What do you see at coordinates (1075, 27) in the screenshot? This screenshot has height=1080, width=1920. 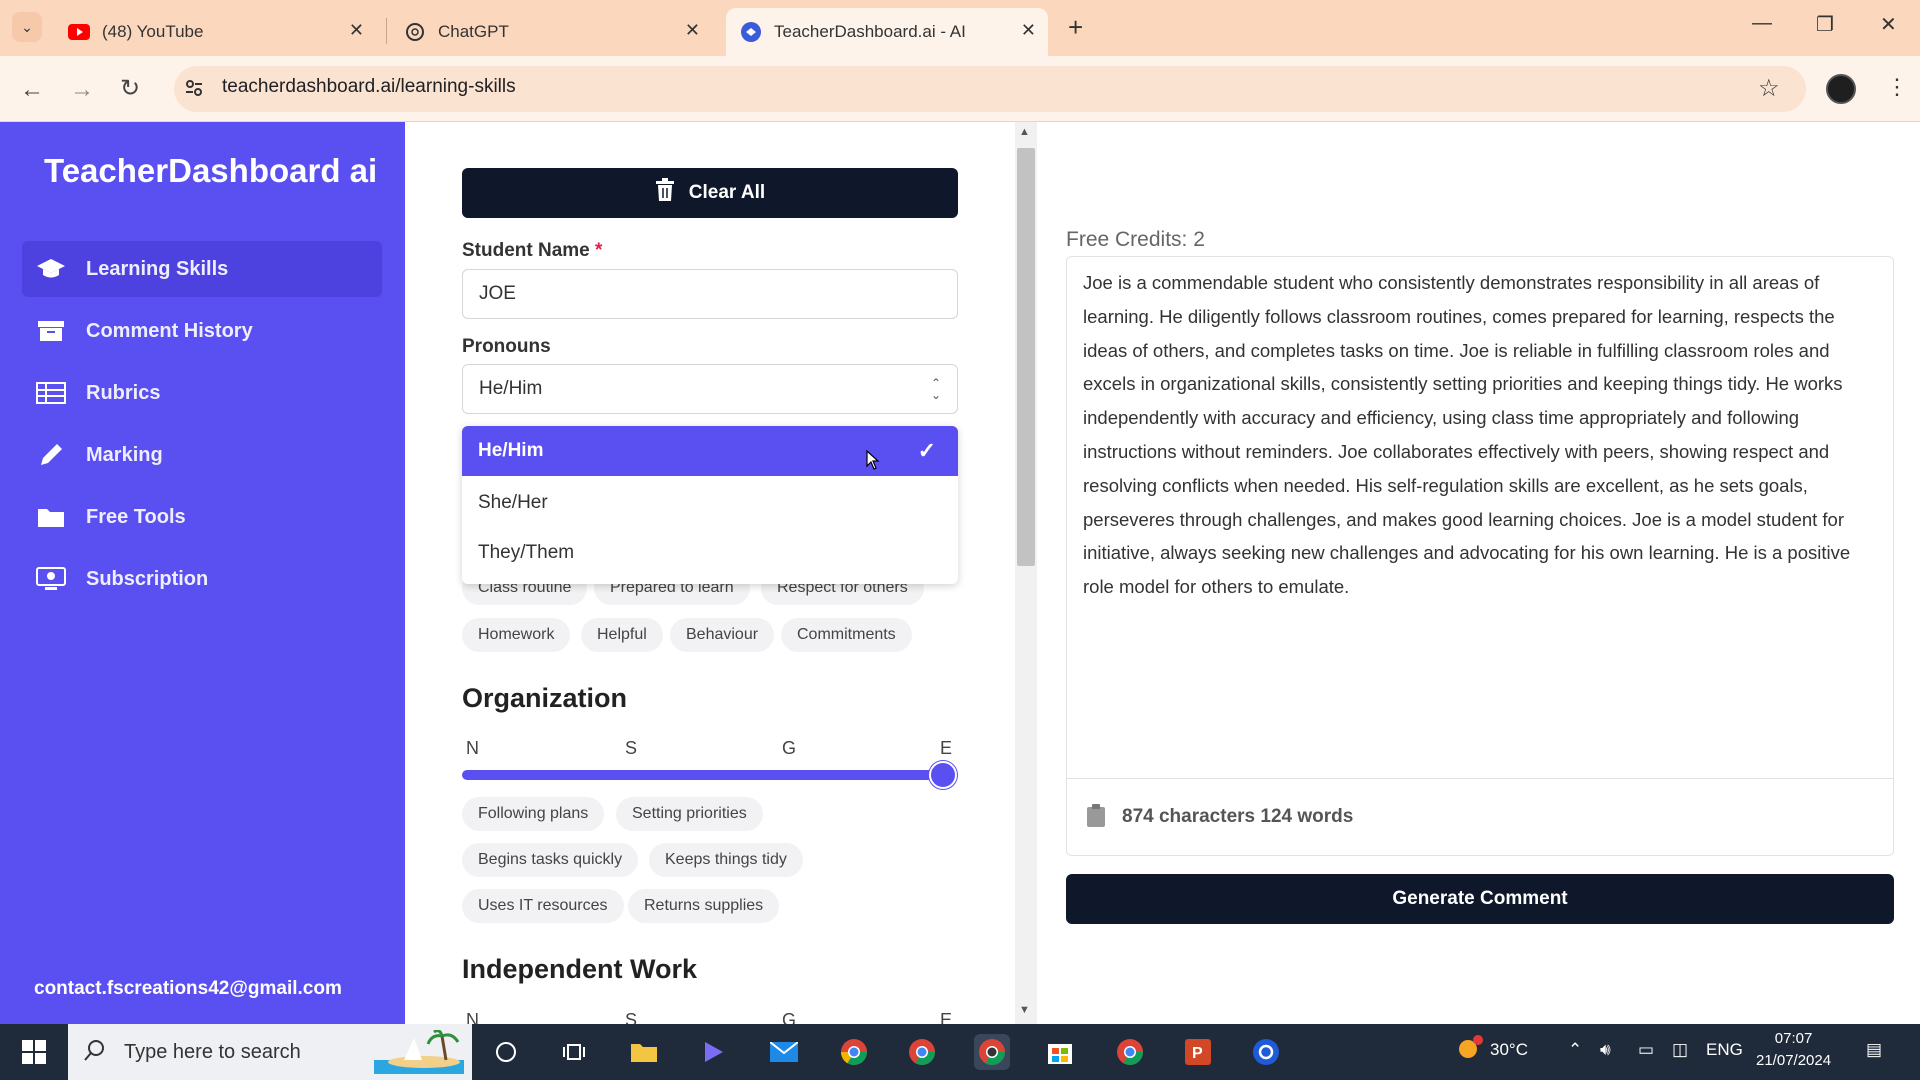 I see `new-tab-button: +` at bounding box center [1075, 27].